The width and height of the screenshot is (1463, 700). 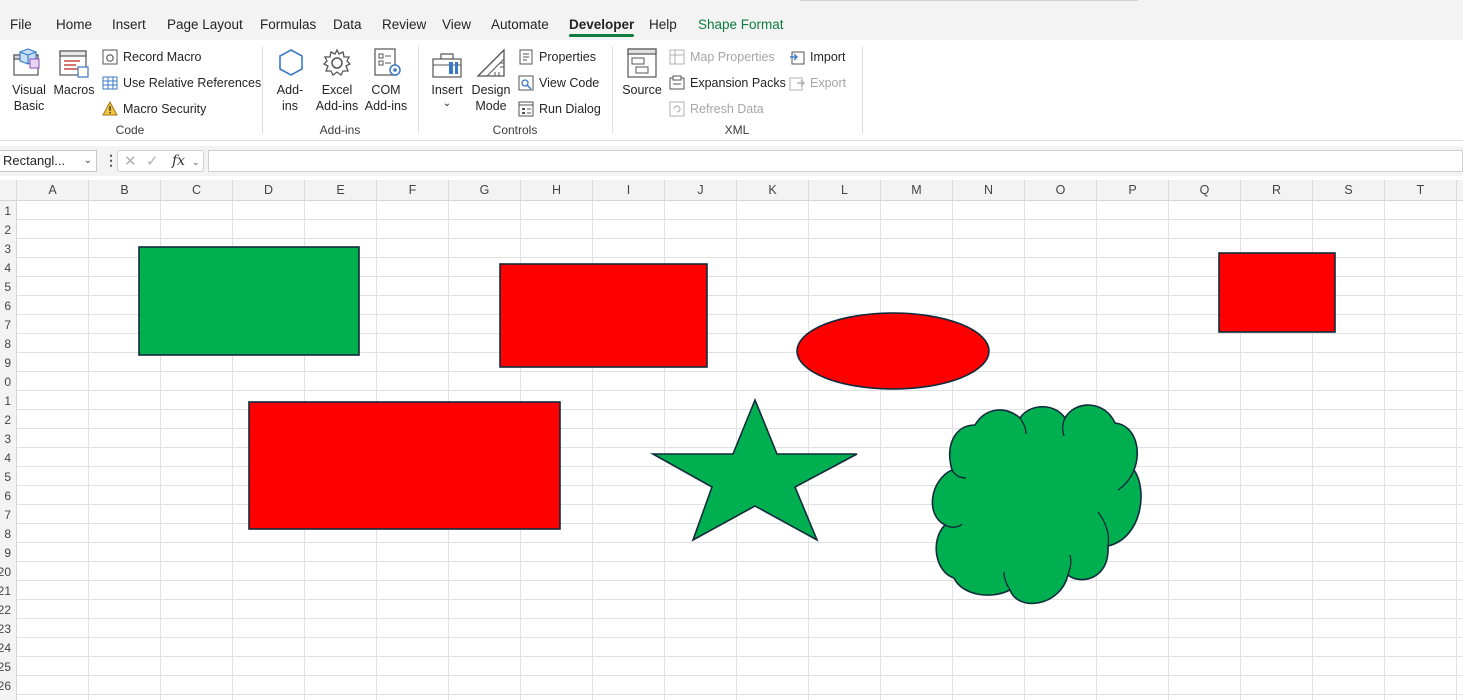 I want to click on column-header-k: K, so click(x=773, y=190).